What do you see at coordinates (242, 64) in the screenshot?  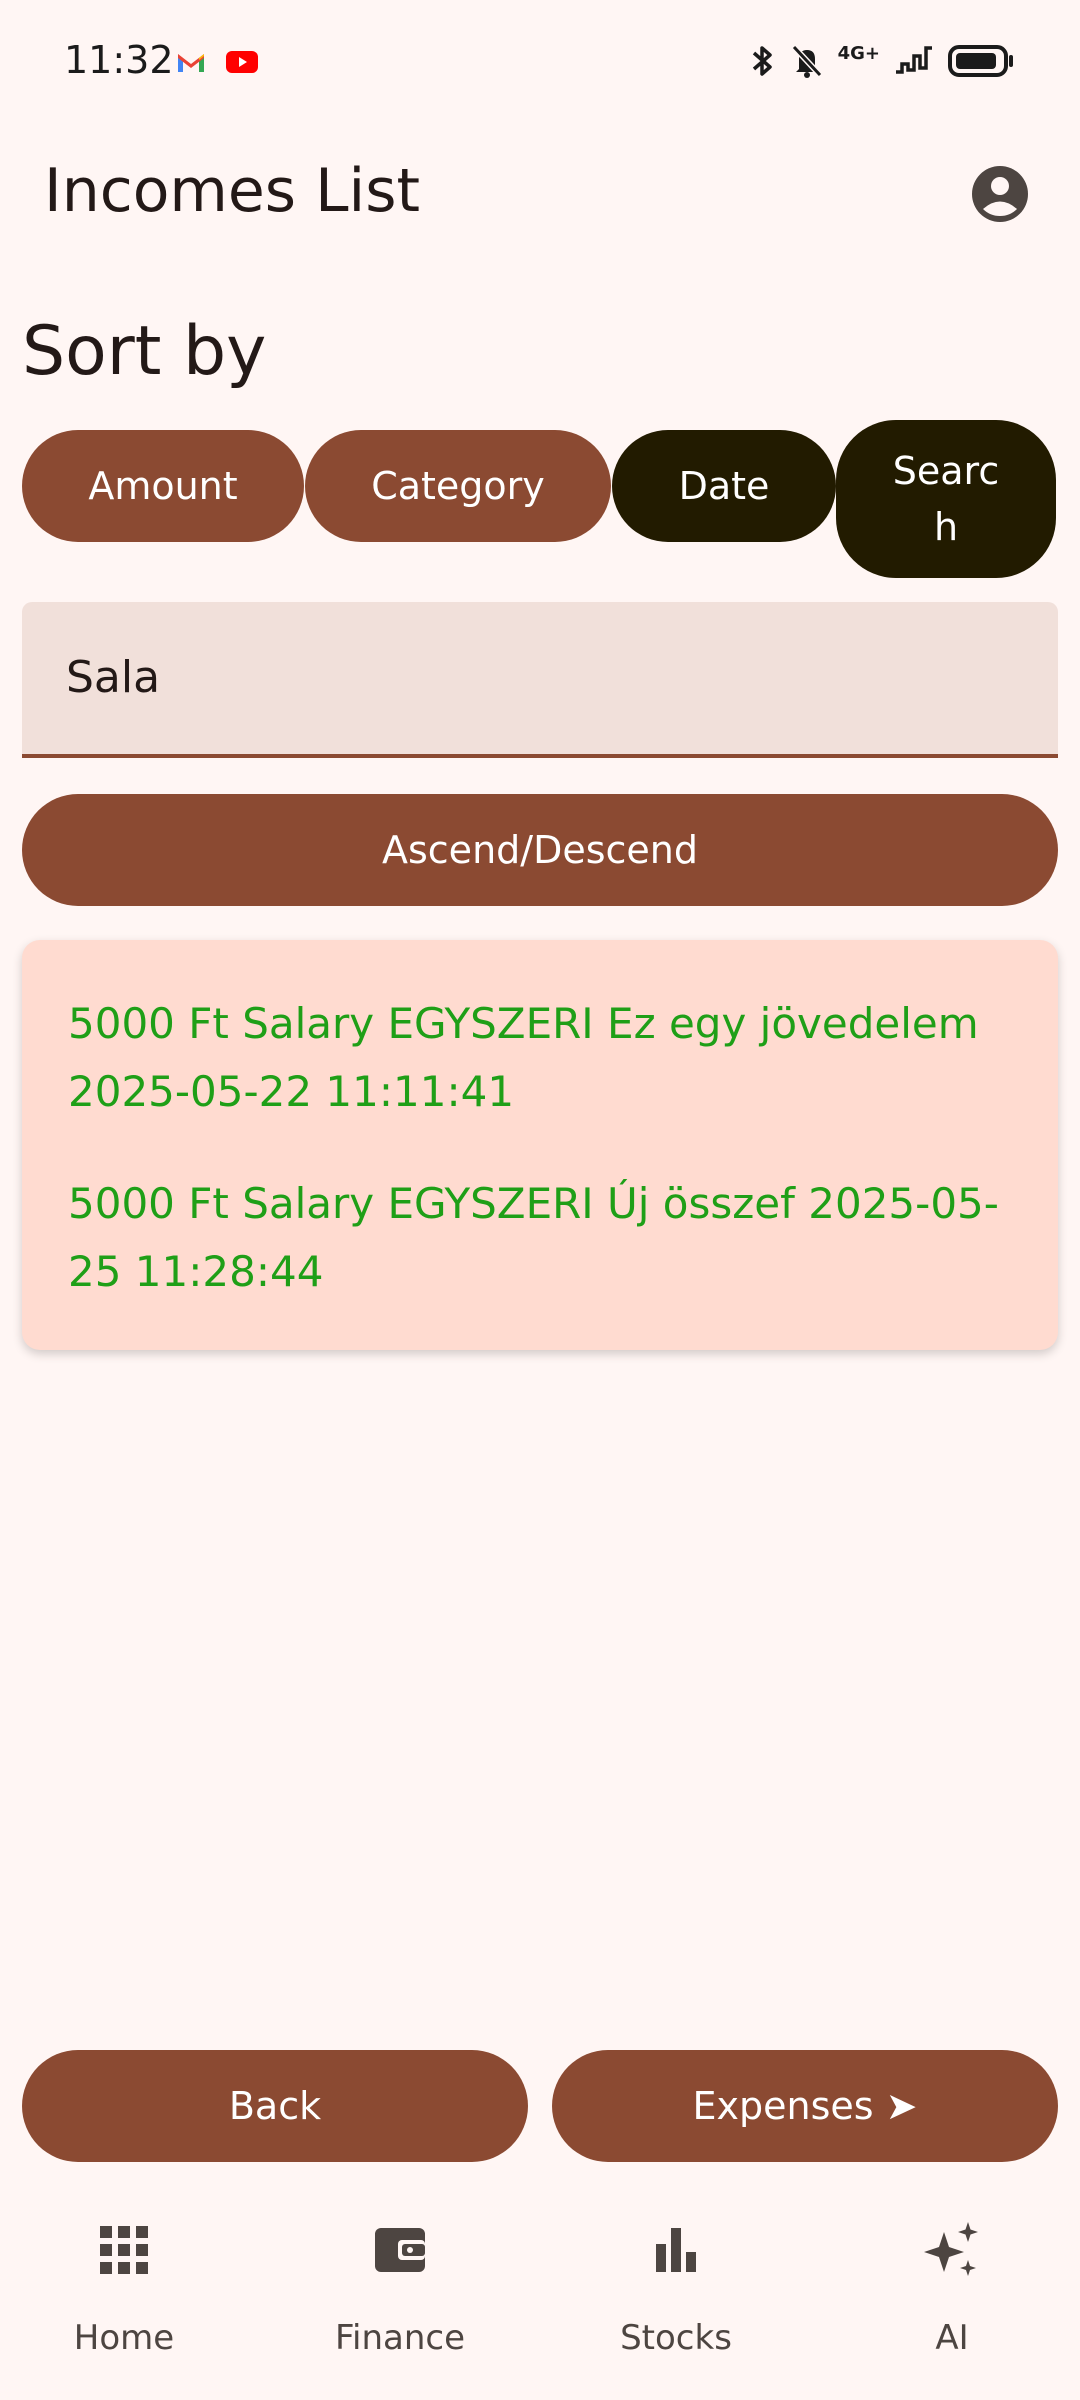 I see `youtube-icon` at bounding box center [242, 64].